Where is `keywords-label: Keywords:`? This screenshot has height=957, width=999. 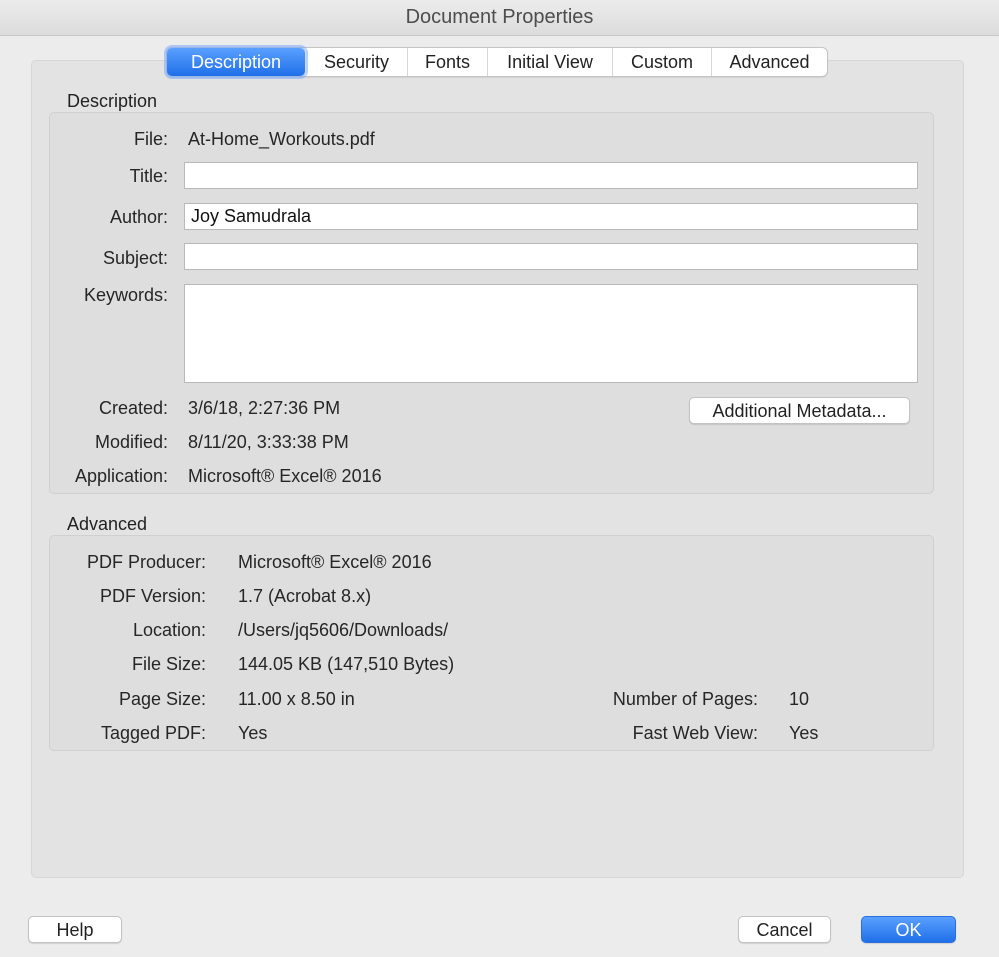 keywords-label: Keywords: is located at coordinates (125, 295).